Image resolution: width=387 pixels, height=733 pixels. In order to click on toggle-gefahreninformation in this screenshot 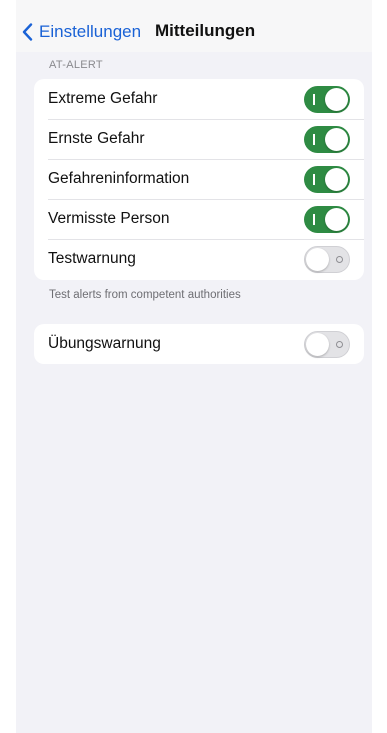, I will do `click(327, 179)`.